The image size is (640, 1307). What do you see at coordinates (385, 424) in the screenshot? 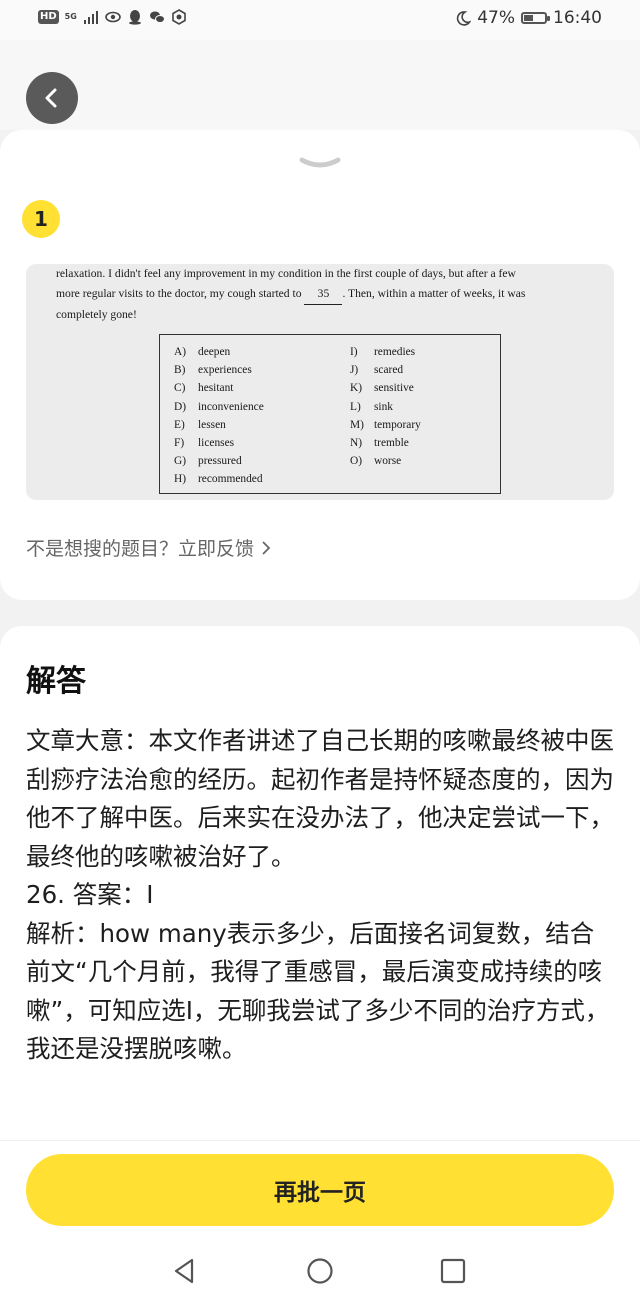
I see `word-option: M) temporary` at bounding box center [385, 424].